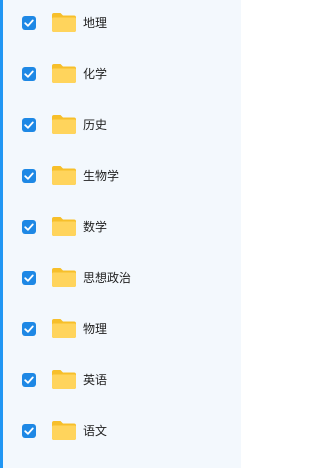 This screenshot has width=320, height=468. Describe the element at coordinates (101, 176) in the screenshot. I see `folder-name: 生物学` at that location.